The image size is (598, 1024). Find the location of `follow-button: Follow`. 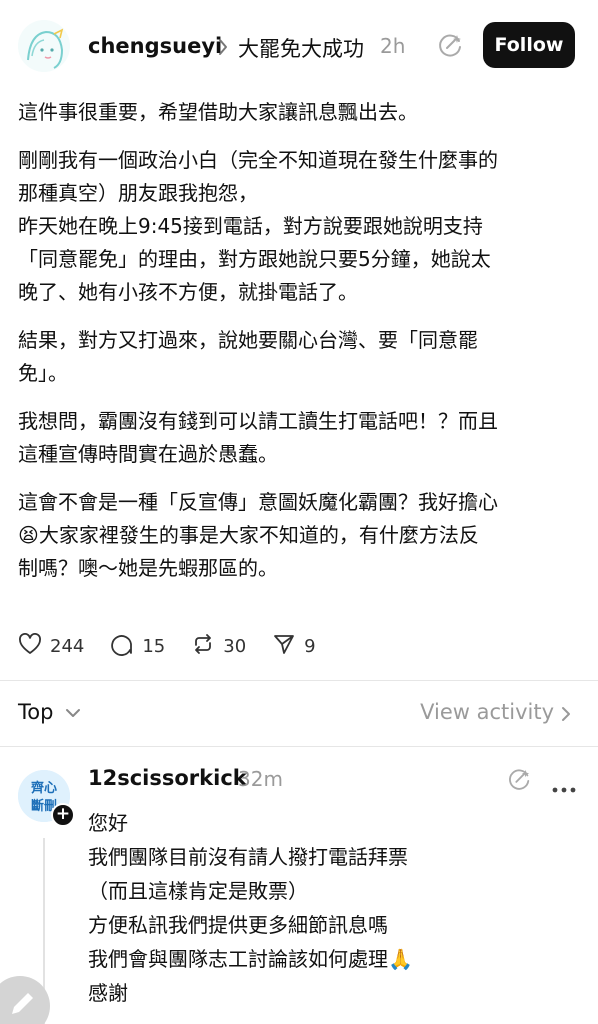

follow-button: Follow is located at coordinates (529, 45).